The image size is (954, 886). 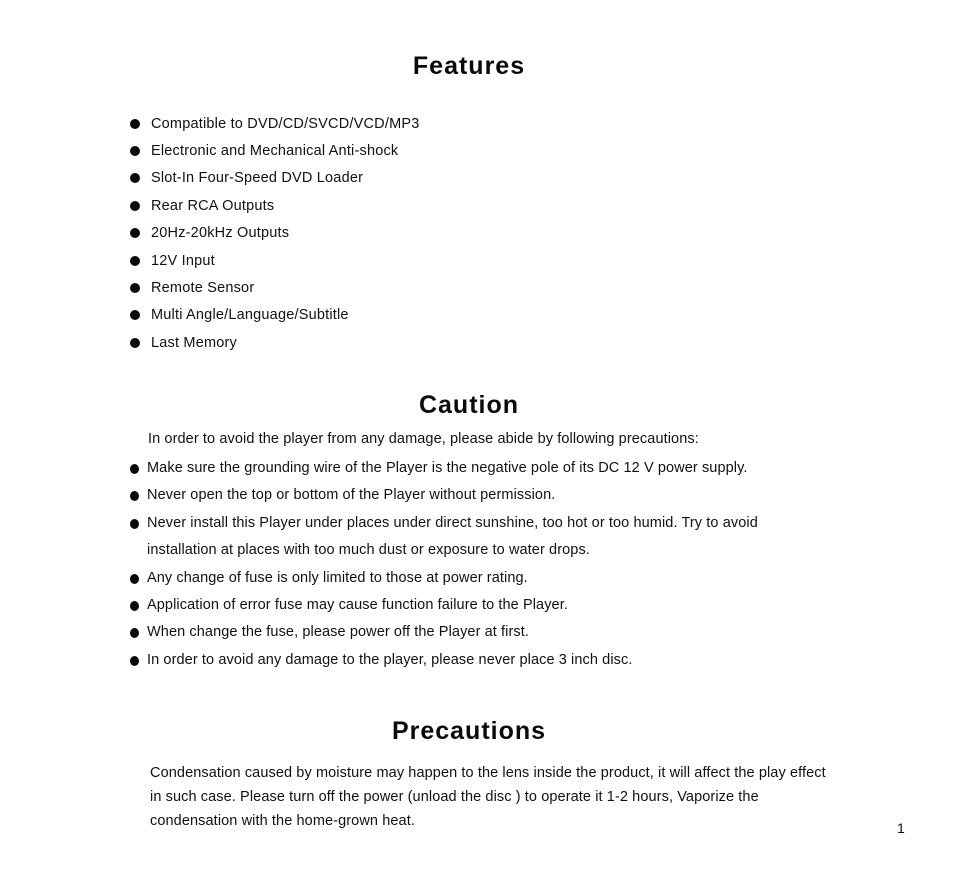 What do you see at coordinates (213, 205) in the screenshot?
I see `feature-item-text: Rear RCA Outputs` at bounding box center [213, 205].